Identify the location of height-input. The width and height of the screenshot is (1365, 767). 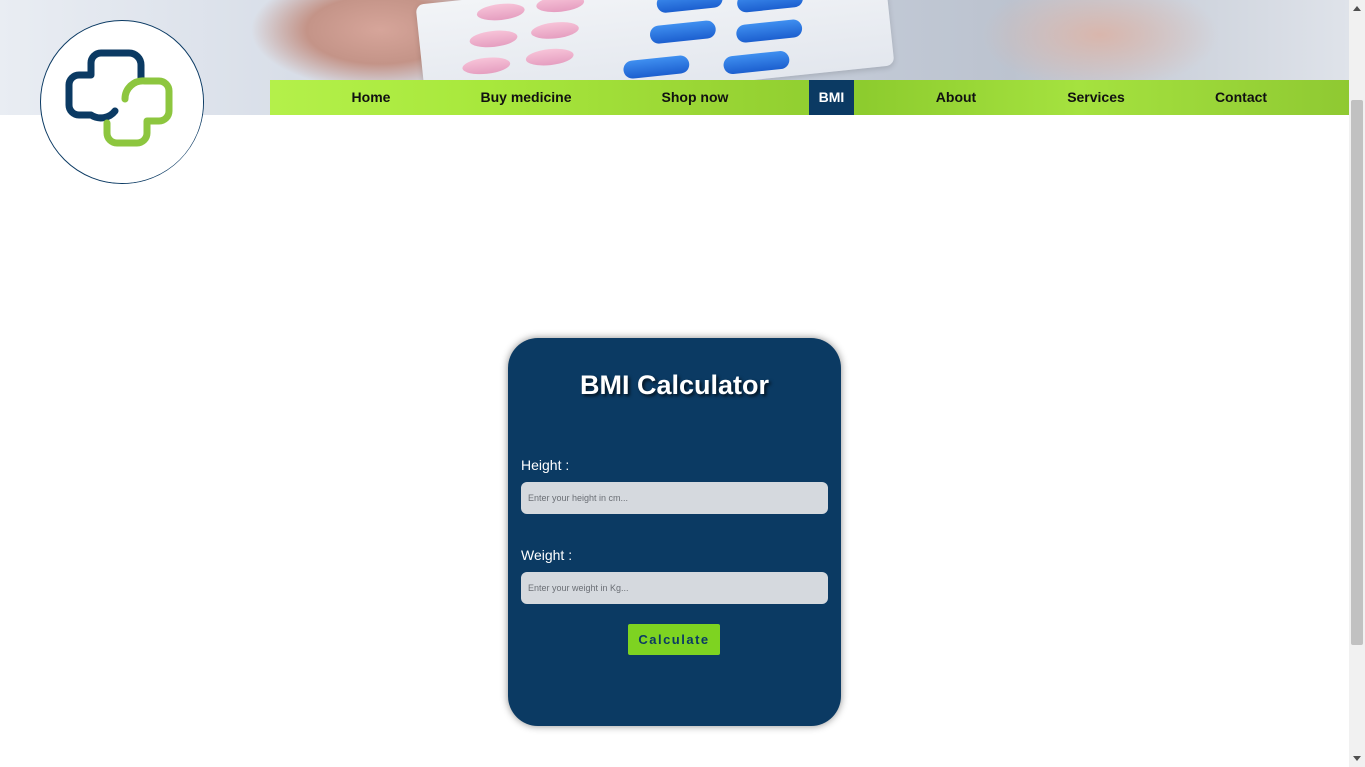
(674, 498).